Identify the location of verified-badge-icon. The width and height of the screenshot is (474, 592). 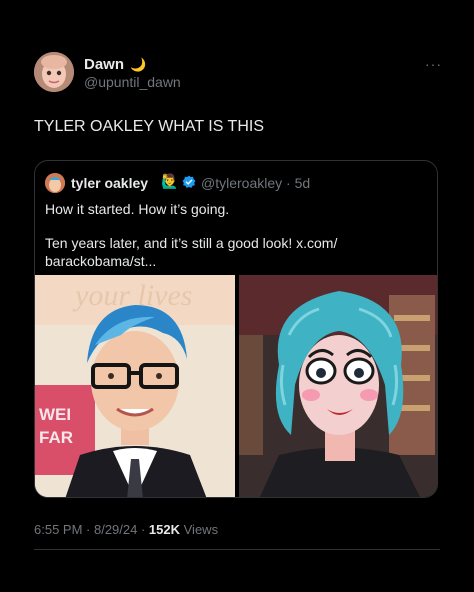
(189, 182).